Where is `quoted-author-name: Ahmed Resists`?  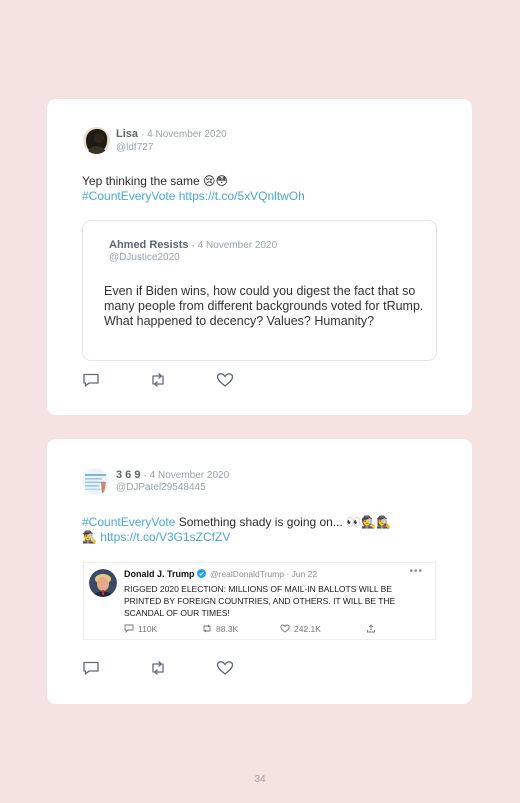 quoted-author-name: Ahmed Resists is located at coordinates (148, 245).